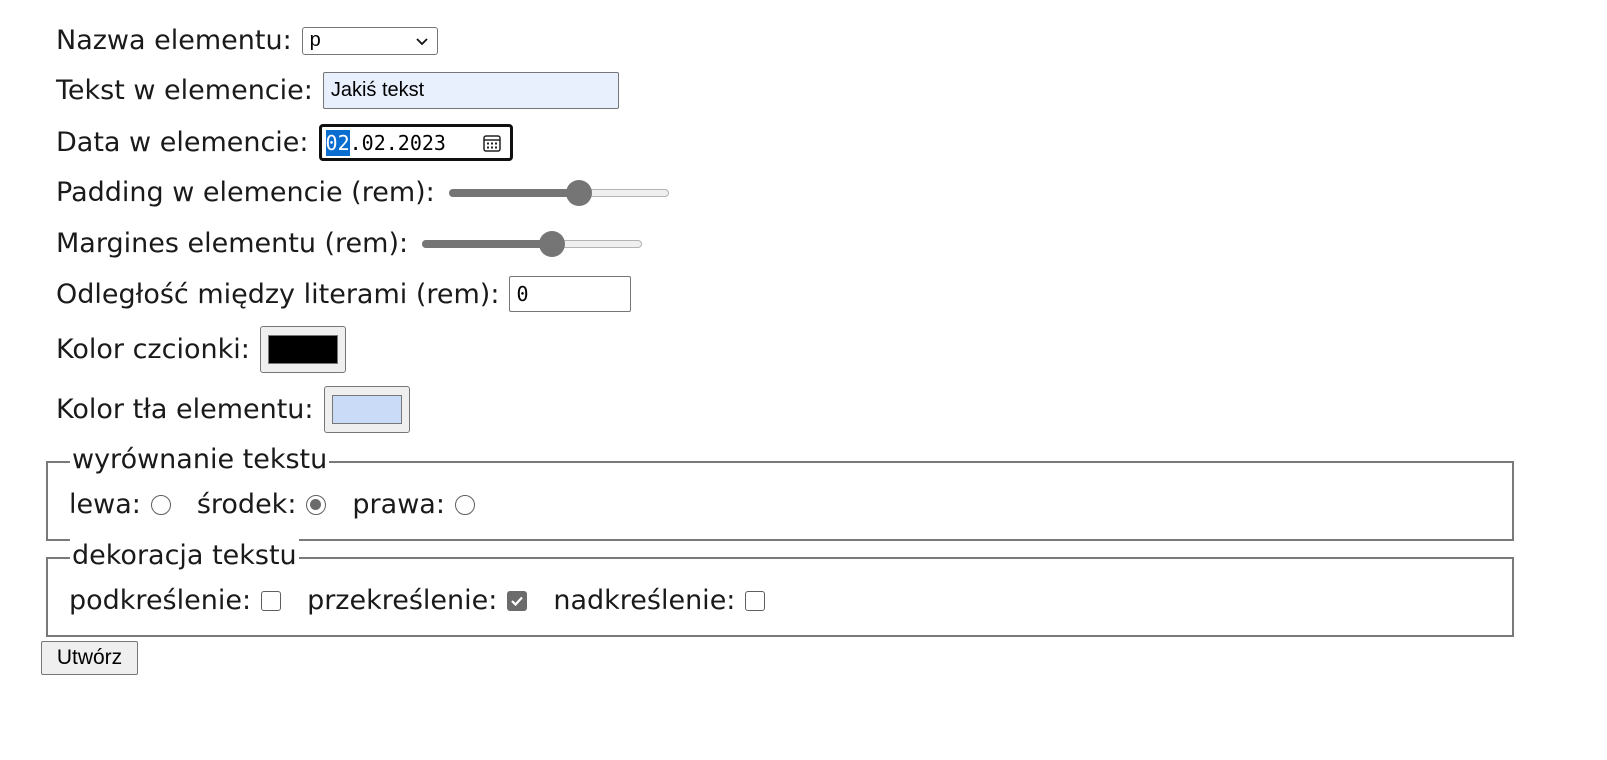 Image resolution: width=1607 pixels, height=760 pixels. I want to click on margin-slider, so click(532, 243).